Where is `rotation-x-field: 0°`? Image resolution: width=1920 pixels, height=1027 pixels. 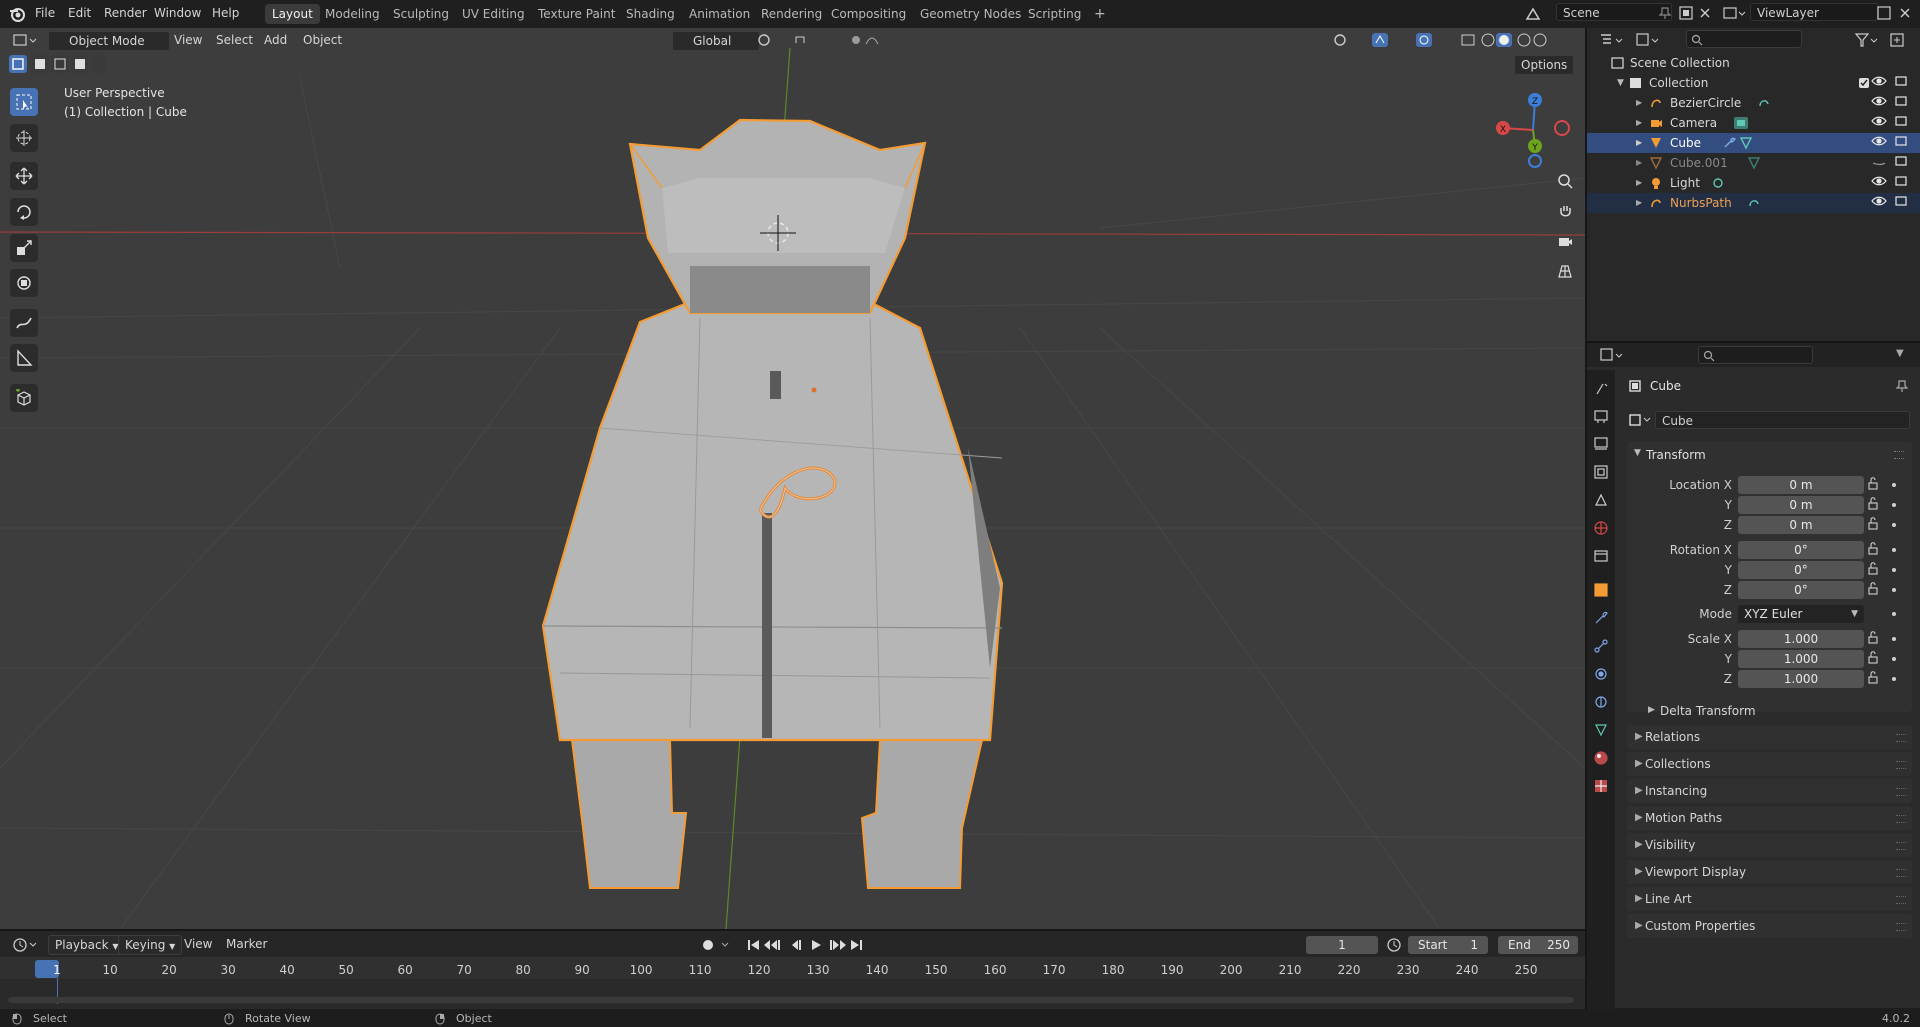 rotation-x-field: 0° is located at coordinates (1801, 550).